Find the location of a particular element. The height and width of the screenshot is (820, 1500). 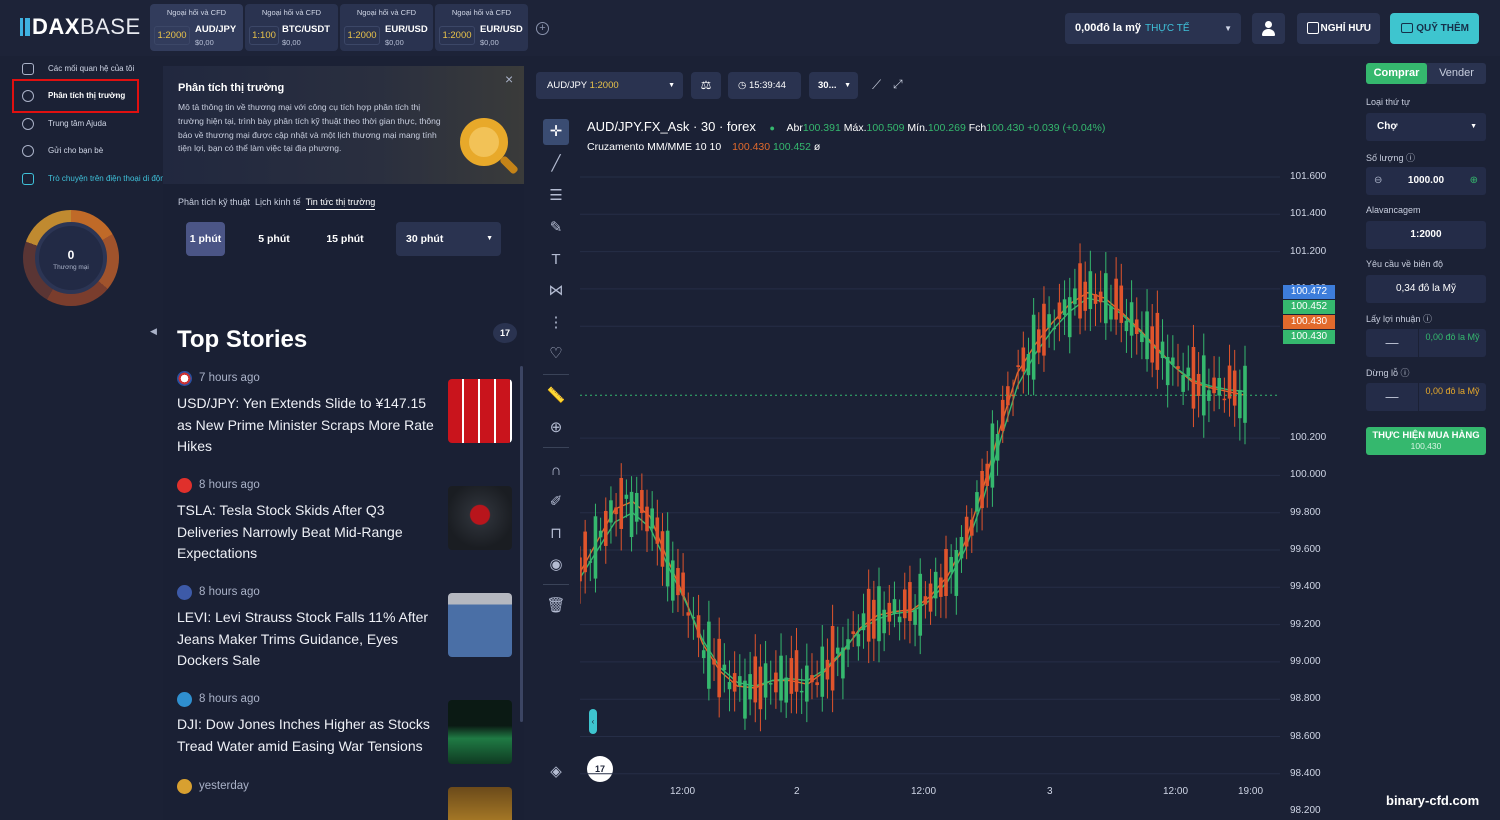

user-button is located at coordinates (1268, 28).